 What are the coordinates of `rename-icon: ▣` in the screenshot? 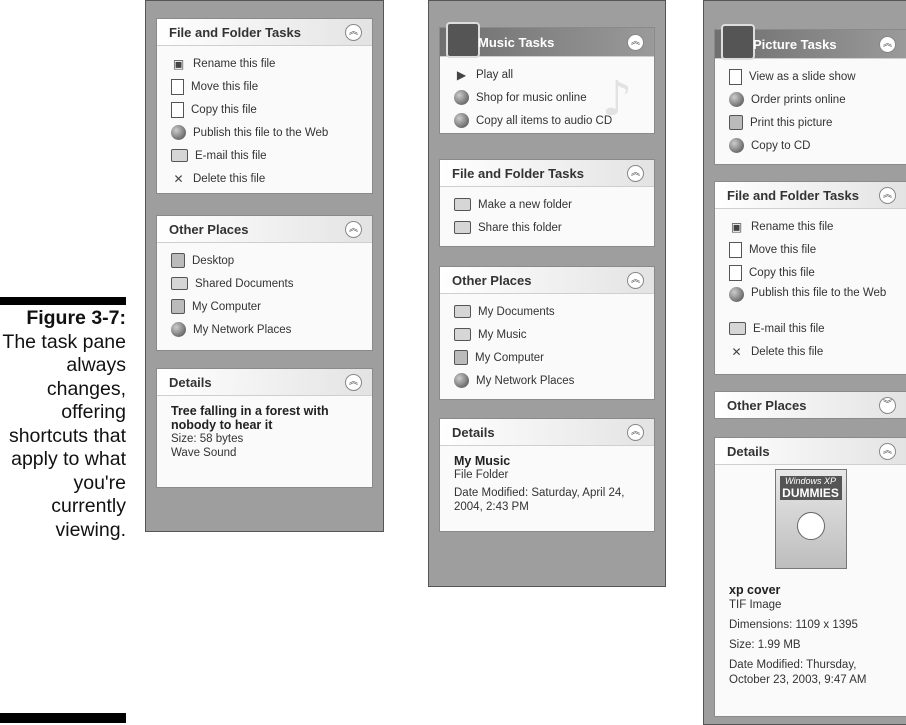 It's located at (178, 63).